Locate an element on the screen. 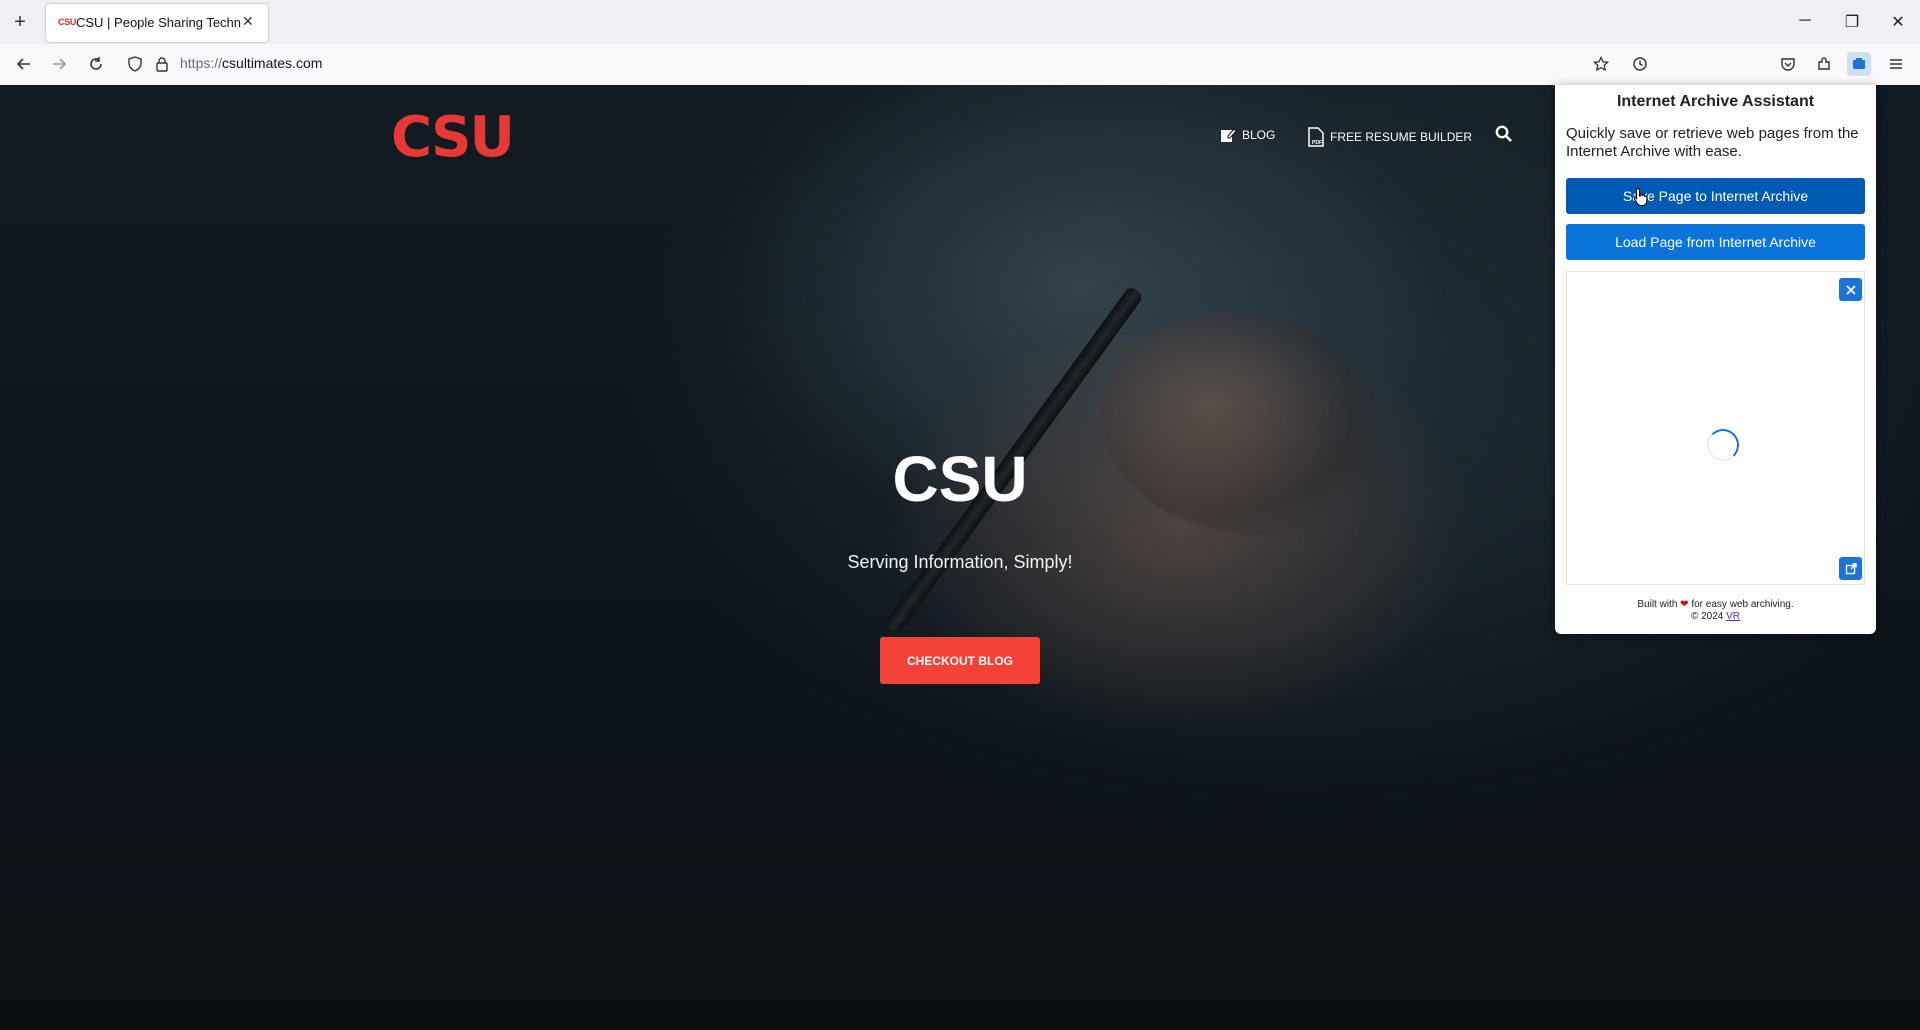  reload-icon is located at coordinates (96, 64).